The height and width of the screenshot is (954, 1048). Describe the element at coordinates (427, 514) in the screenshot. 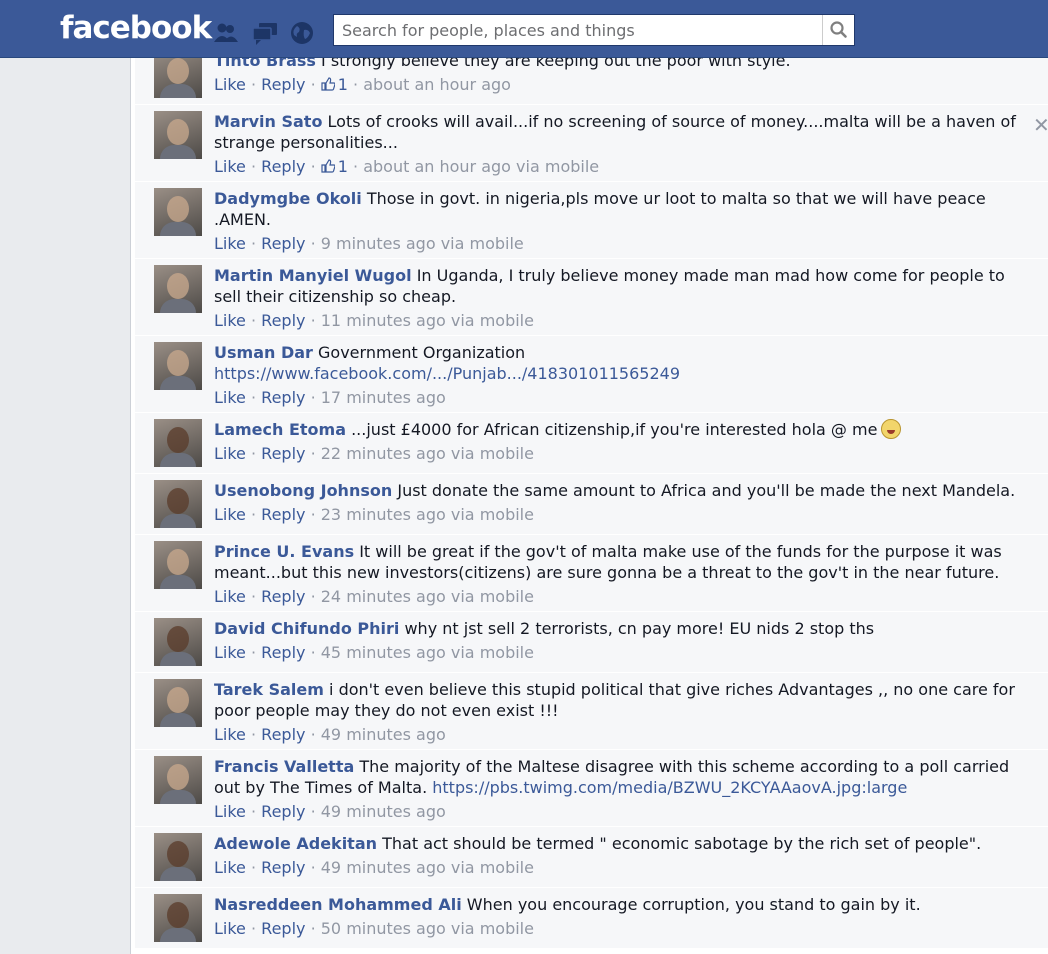

I see `comment-timestamp: 23 minutes ago via mobile` at that location.